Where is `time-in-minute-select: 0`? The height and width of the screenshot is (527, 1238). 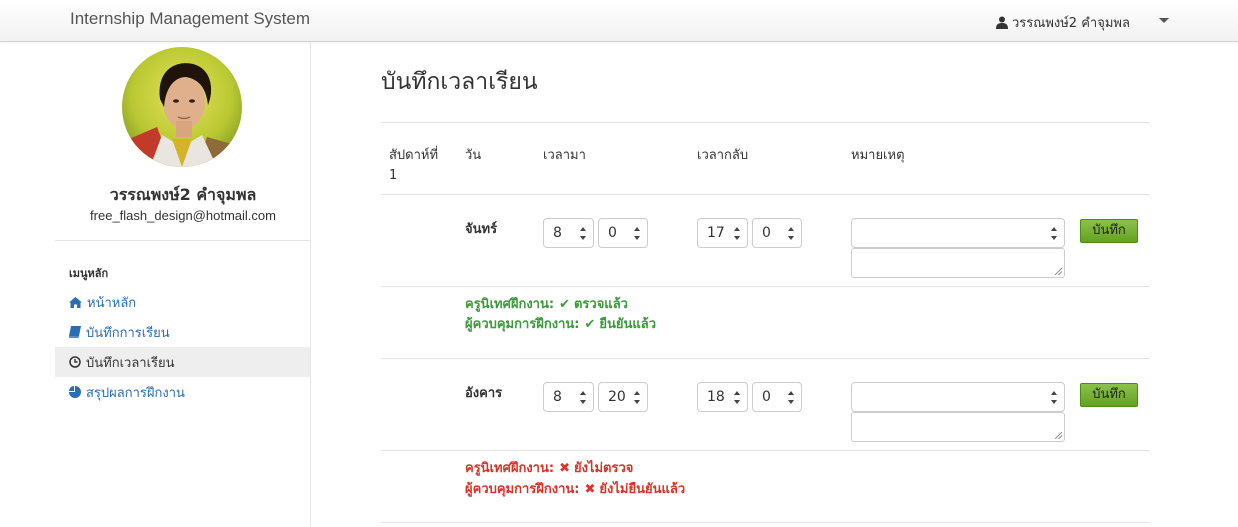
time-in-minute-select: 0 is located at coordinates (623, 233).